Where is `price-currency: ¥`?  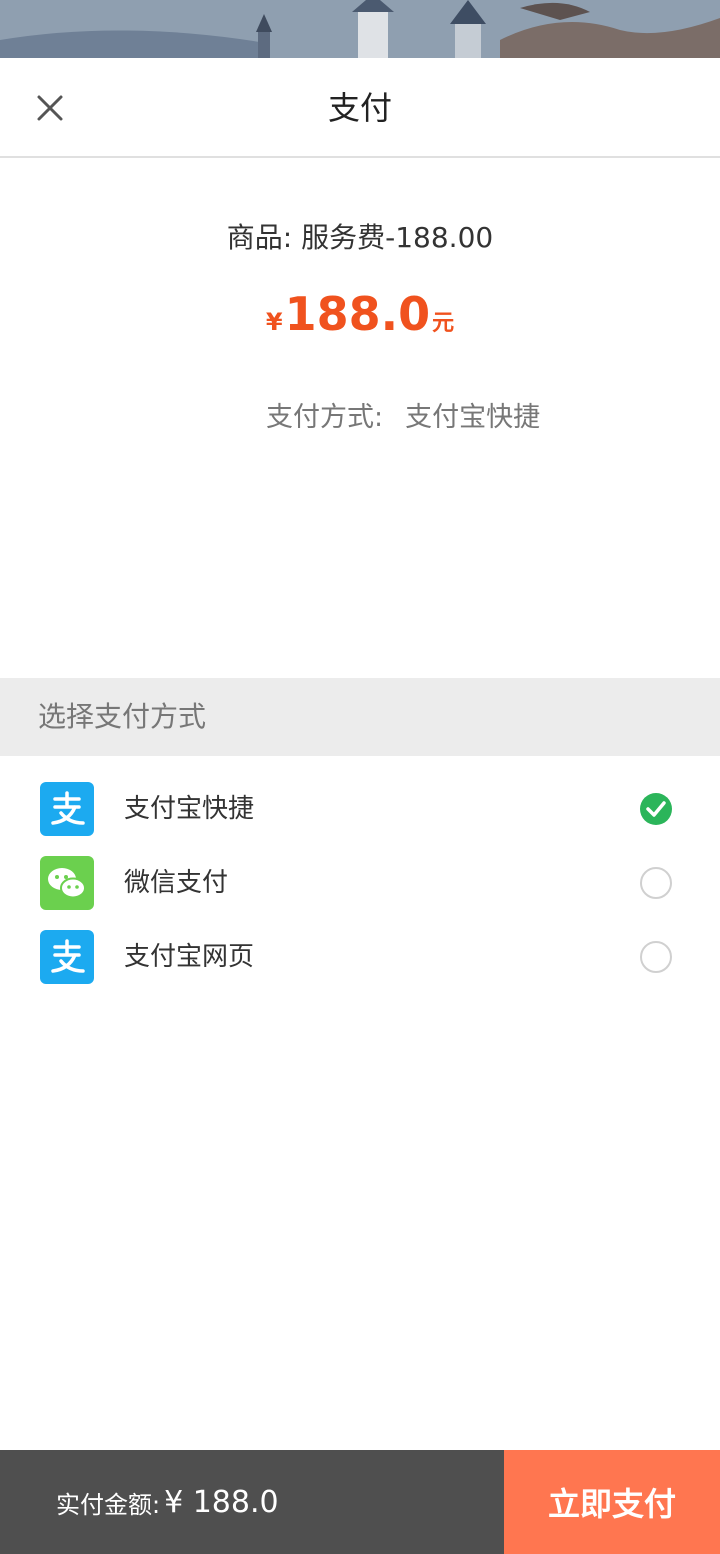 price-currency: ¥ is located at coordinates (274, 322).